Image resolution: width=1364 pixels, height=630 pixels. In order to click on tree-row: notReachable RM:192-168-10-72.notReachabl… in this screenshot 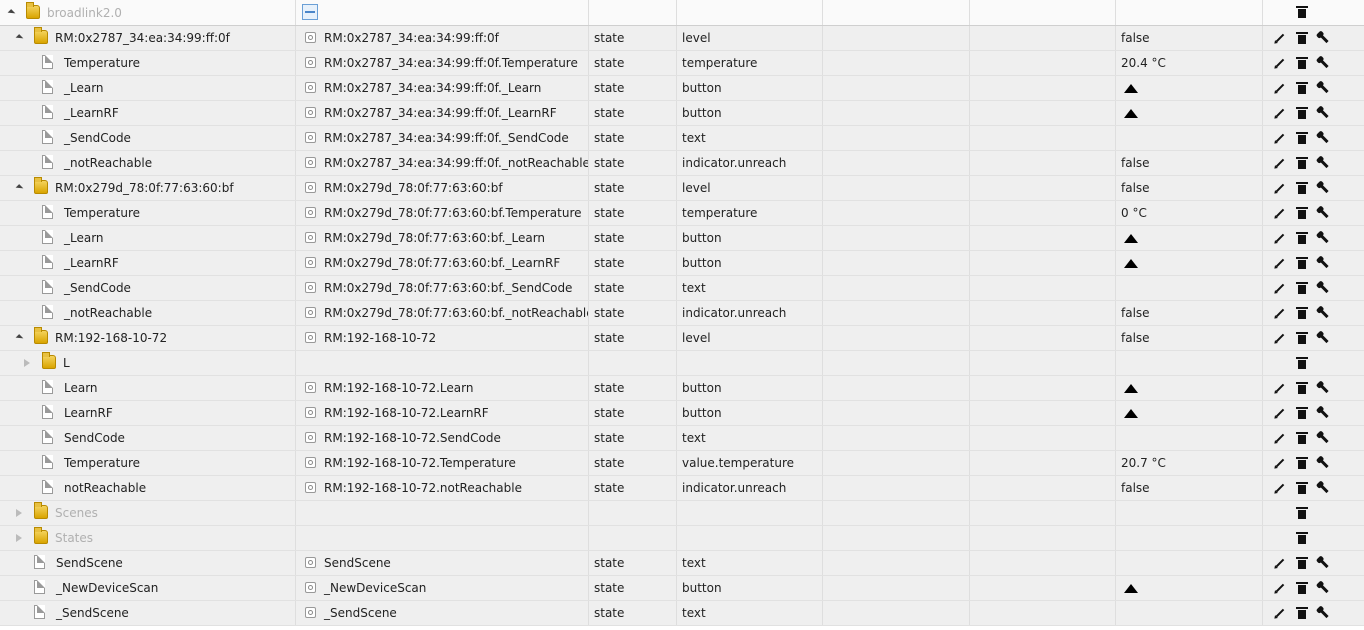, I will do `click(682, 488)`.